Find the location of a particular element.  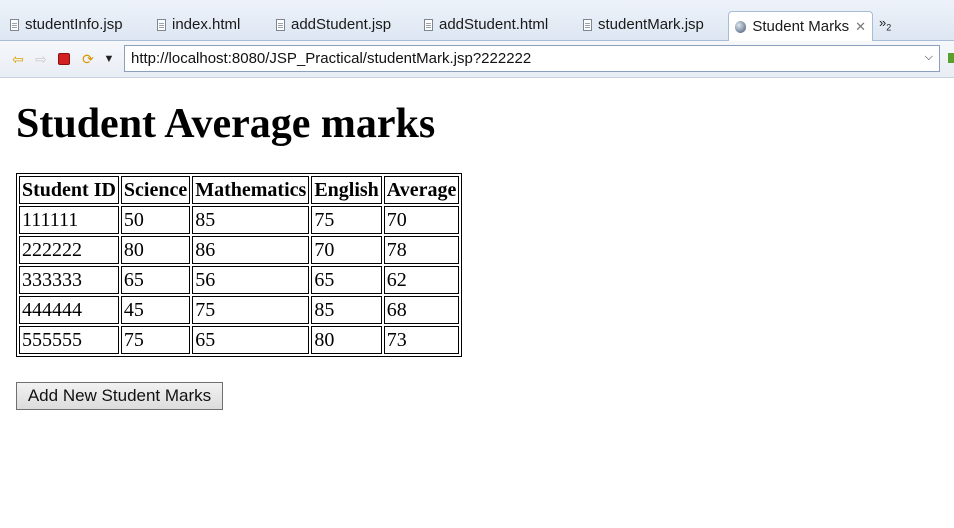

table-row: 222222 80 86 70 78 is located at coordinates (239, 250).